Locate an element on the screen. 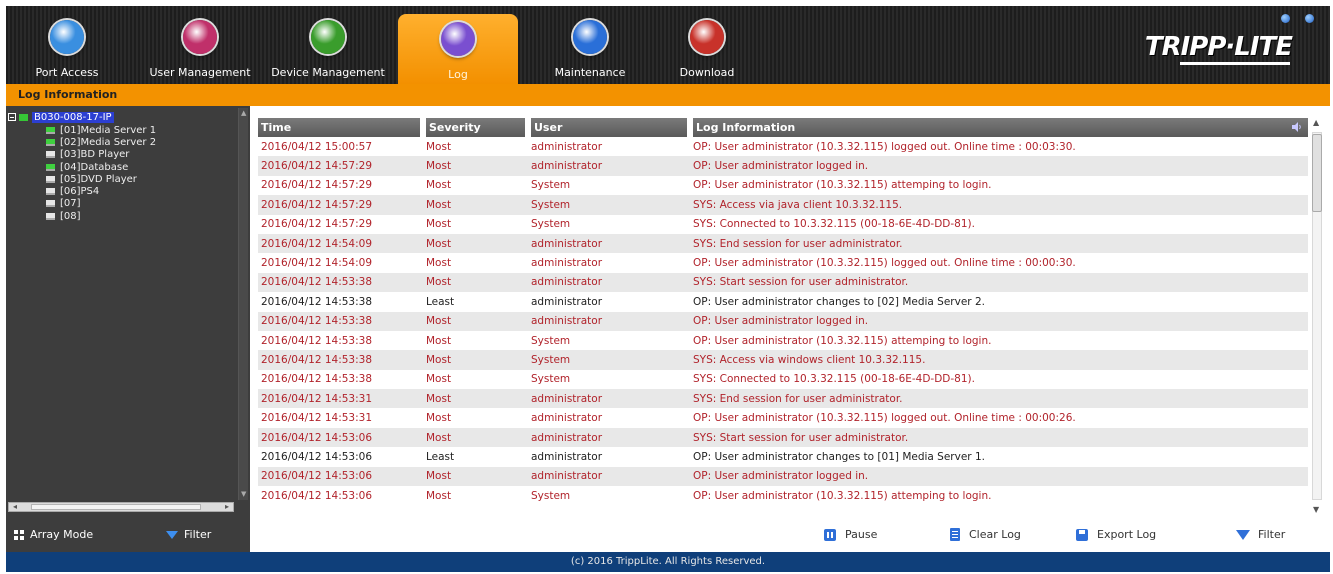  tree-port-item: [05]DVD Player is located at coordinates (121, 179).